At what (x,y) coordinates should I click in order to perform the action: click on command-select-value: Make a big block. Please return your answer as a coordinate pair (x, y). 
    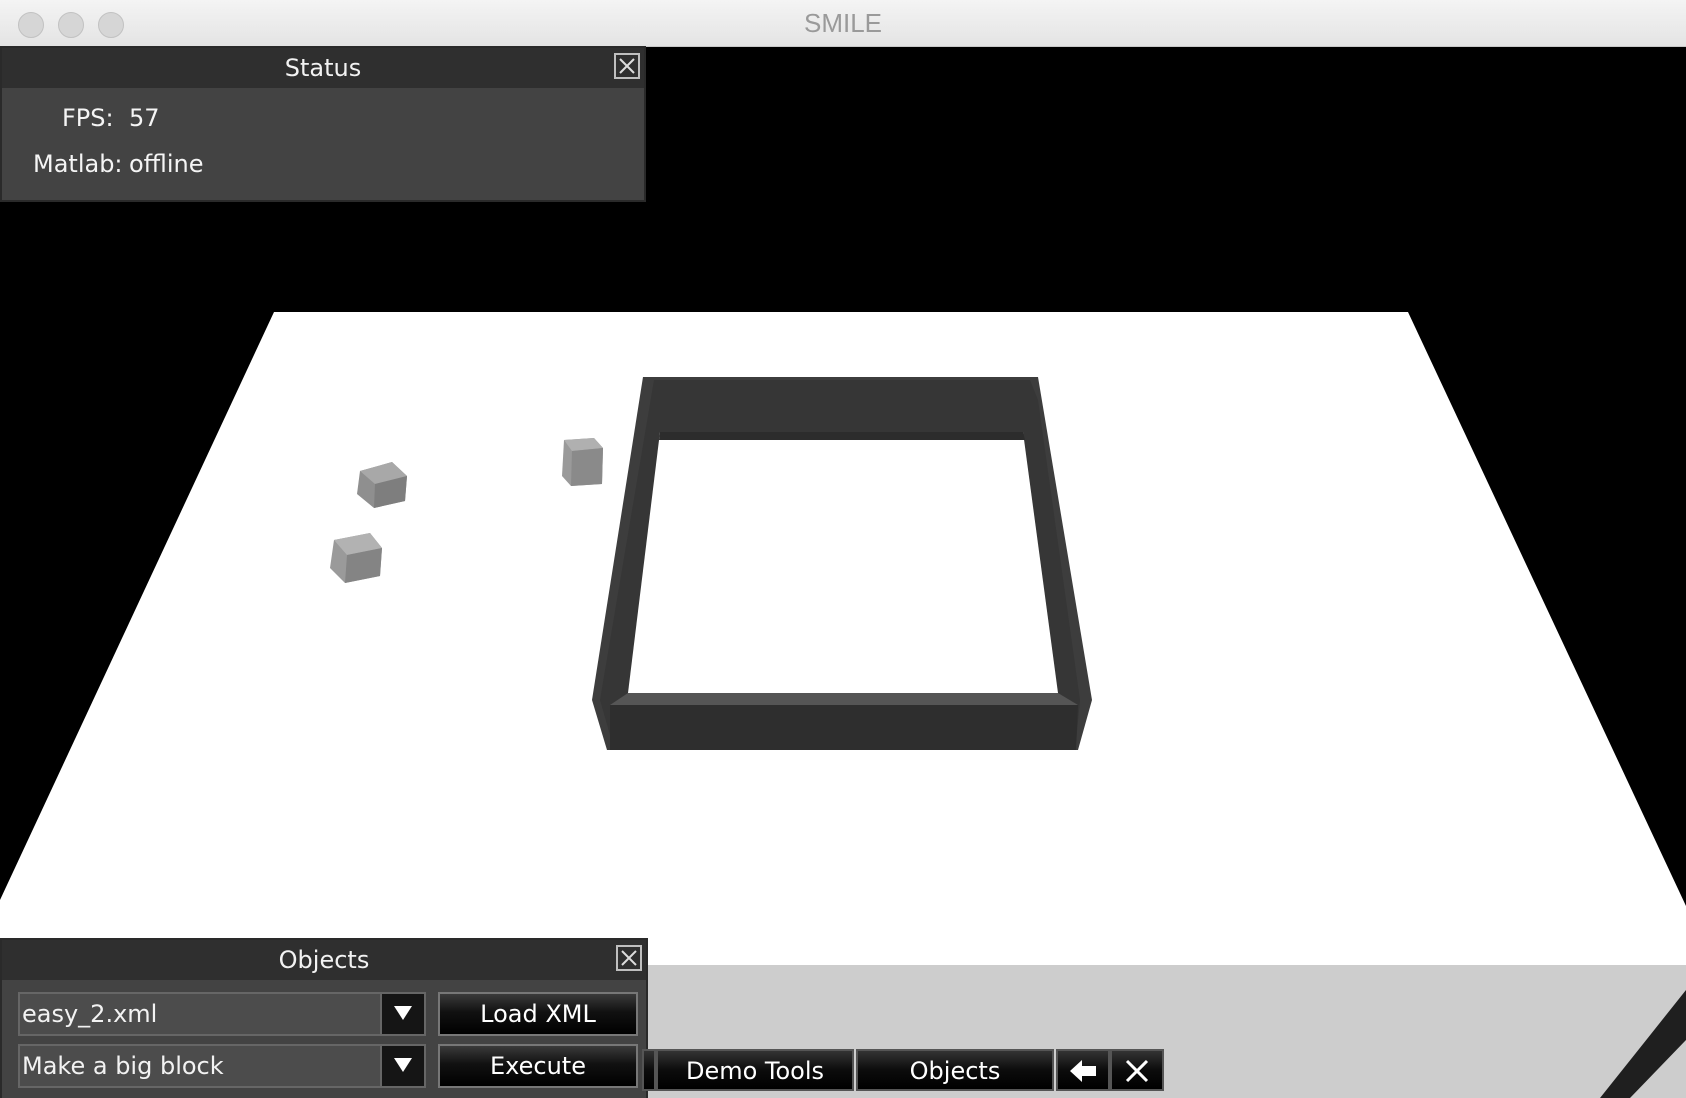
    Looking at the image, I should click on (123, 1066).